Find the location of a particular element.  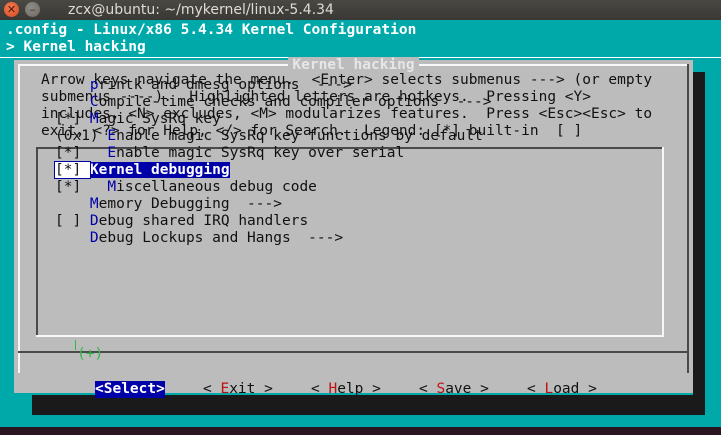

menu-item-label: ernel debugging is located at coordinates (164, 170).